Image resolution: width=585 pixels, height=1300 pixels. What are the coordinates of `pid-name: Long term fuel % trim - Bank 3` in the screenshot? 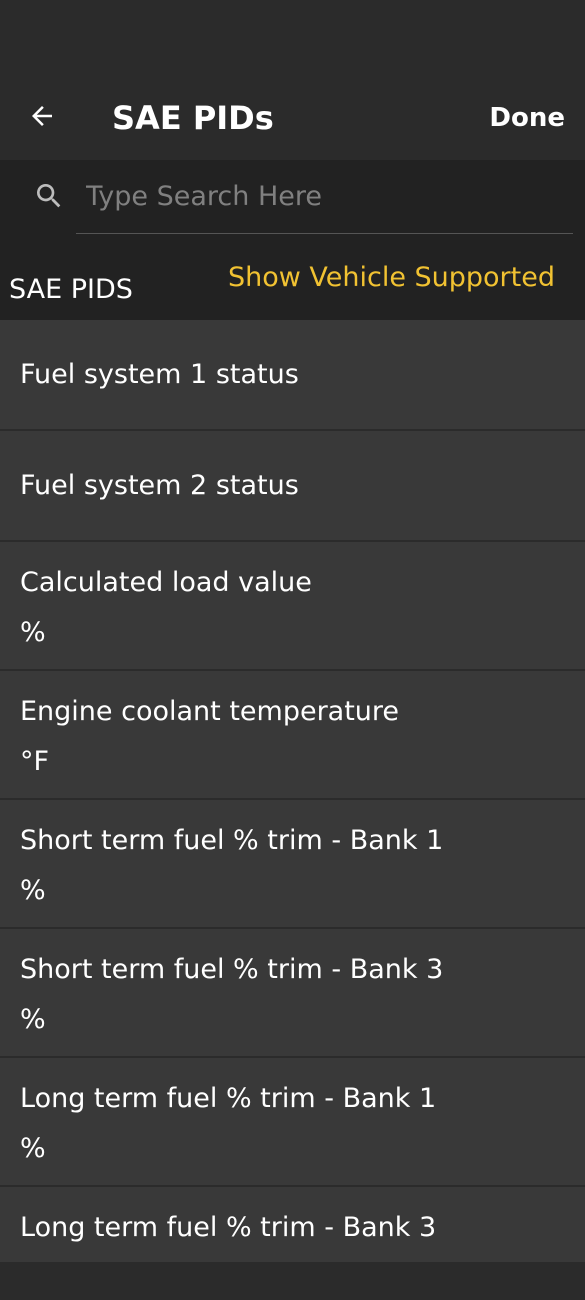 It's located at (228, 1227).